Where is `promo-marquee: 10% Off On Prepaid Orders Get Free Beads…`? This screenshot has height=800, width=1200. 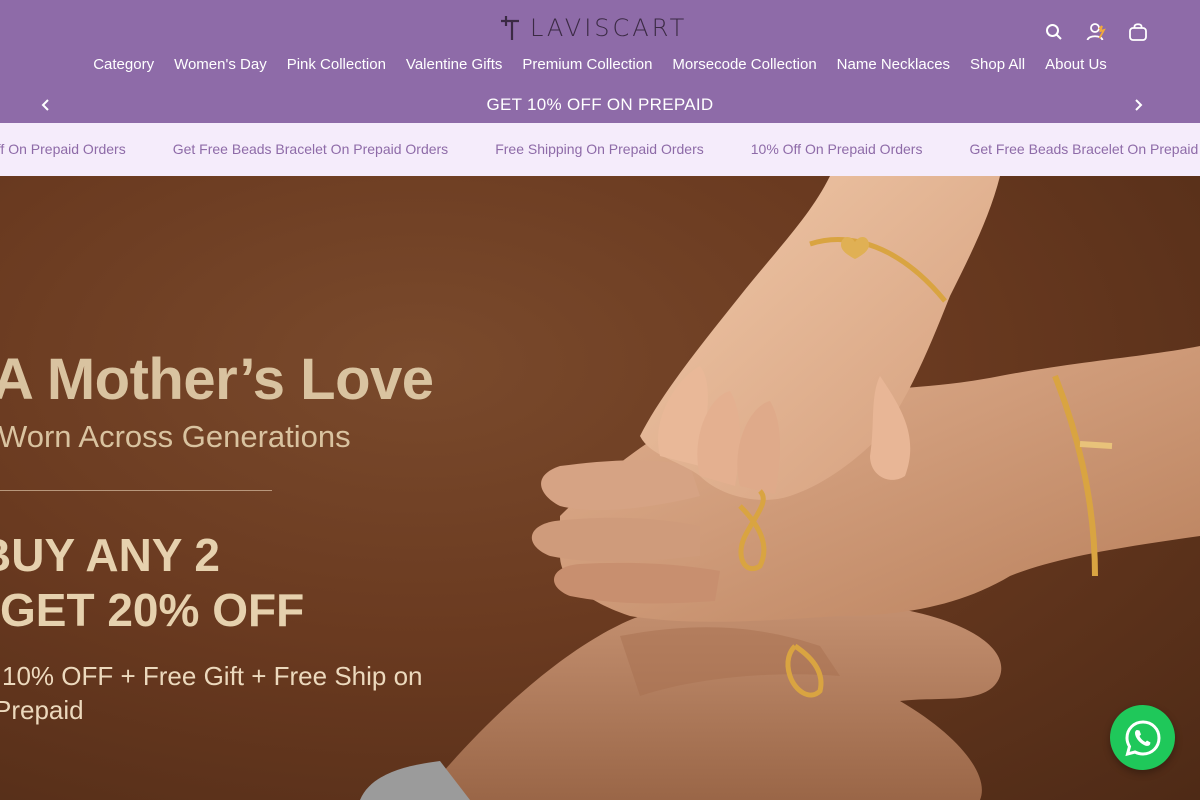 promo-marquee: 10% Off On Prepaid Orders Get Free Beads… is located at coordinates (600, 149).